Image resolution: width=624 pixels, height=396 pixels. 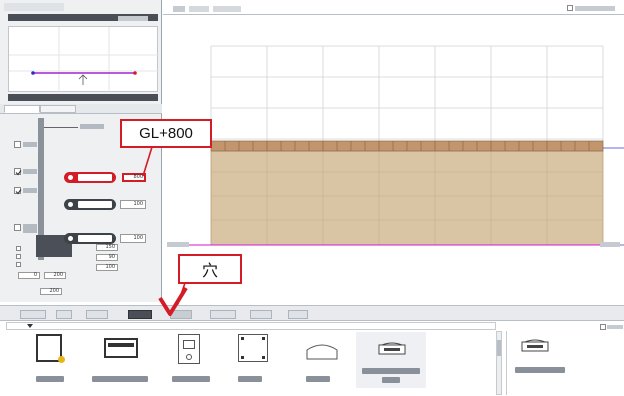 I want to click on scroll-thumb, so click(x=499, y=348).